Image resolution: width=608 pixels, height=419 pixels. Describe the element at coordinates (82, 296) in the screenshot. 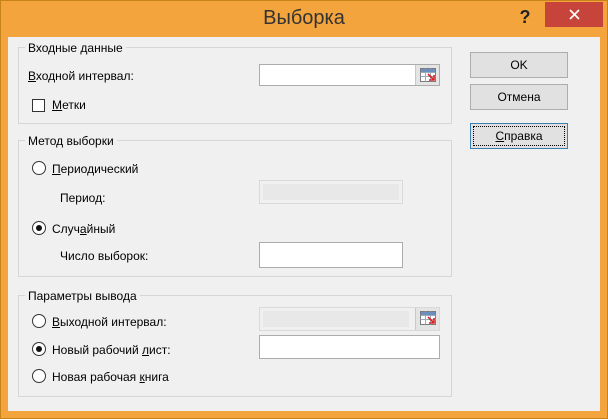

I see `output-group-legend: Параметры вывода` at that location.